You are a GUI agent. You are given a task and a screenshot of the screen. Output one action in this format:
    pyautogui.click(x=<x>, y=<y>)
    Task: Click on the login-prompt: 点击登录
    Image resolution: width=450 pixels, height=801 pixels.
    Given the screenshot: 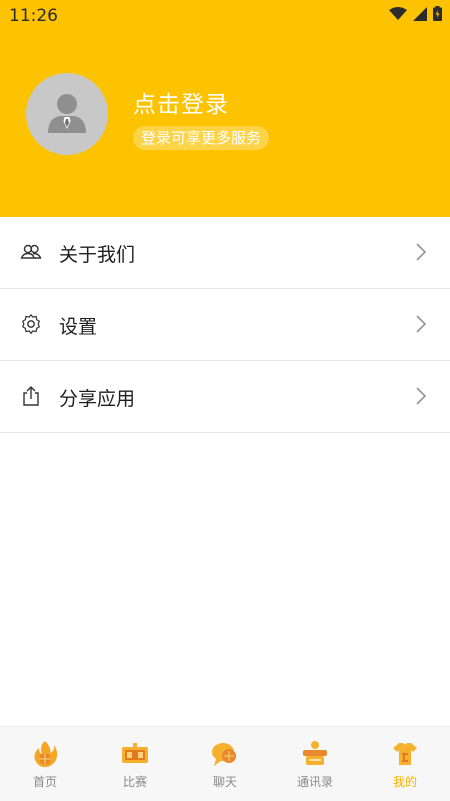 What is the action you would take?
    pyautogui.click(x=181, y=102)
    